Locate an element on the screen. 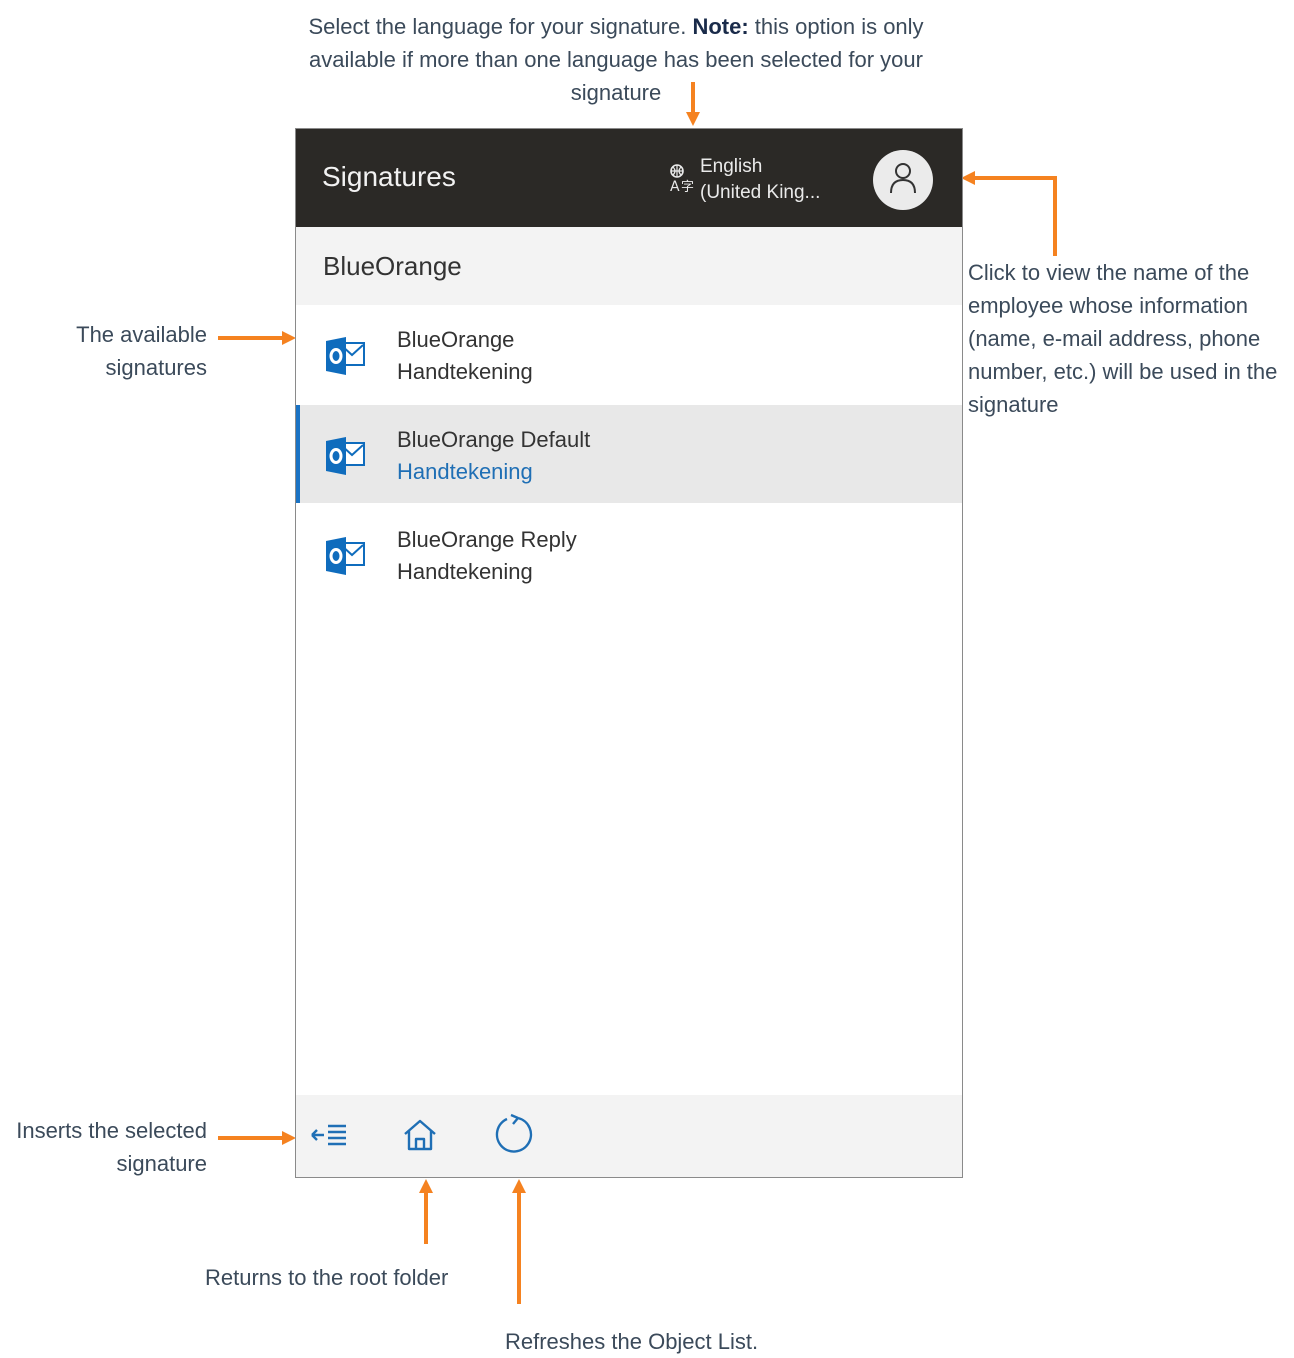 The height and width of the screenshot is (1358, 1294). insert-button is located at coordinates (330, 1137).